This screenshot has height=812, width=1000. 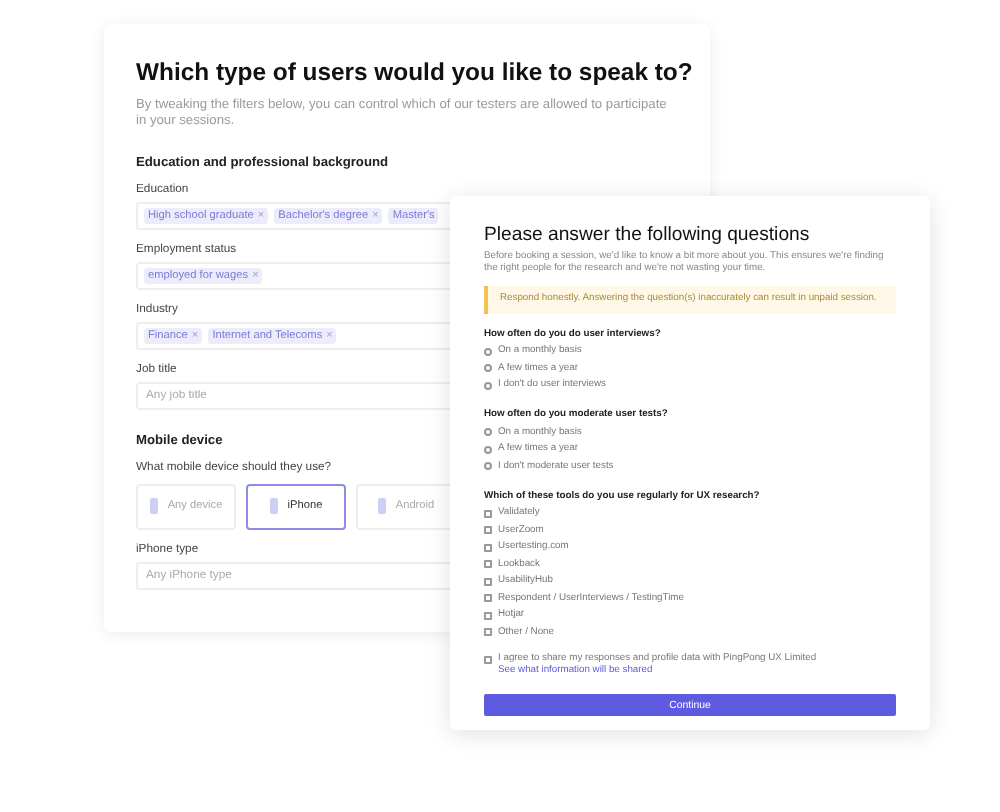 What do you see at coordinates (414, 73) in the screenshot?
I see `page-title: Which type of users would you like to speak to?` at bounding box center [414, 73].